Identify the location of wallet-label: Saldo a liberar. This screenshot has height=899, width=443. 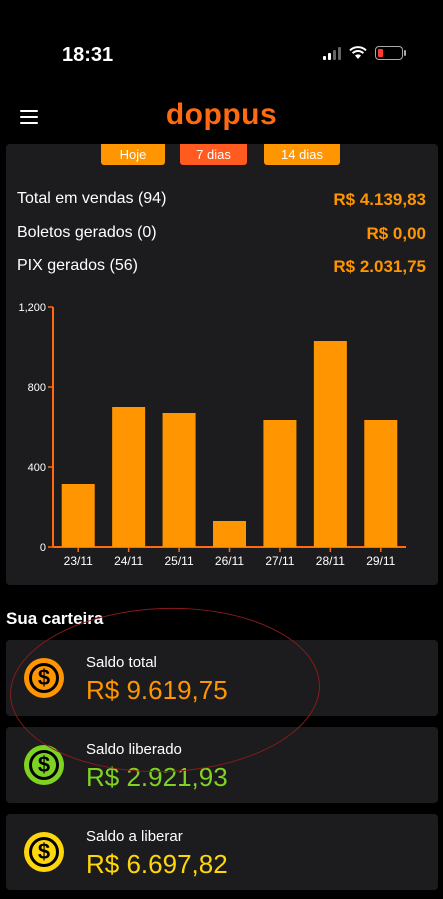
(134, 836).